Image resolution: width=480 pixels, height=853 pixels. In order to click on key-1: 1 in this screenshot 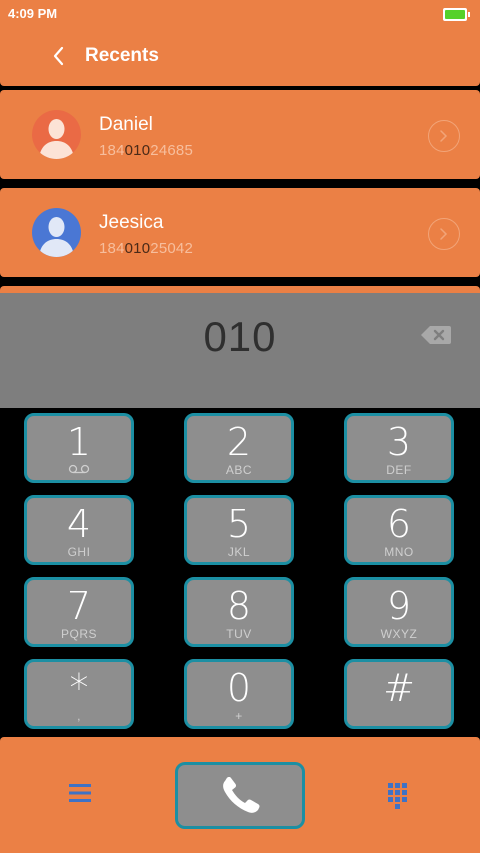, I will do `click(79, 448)`.